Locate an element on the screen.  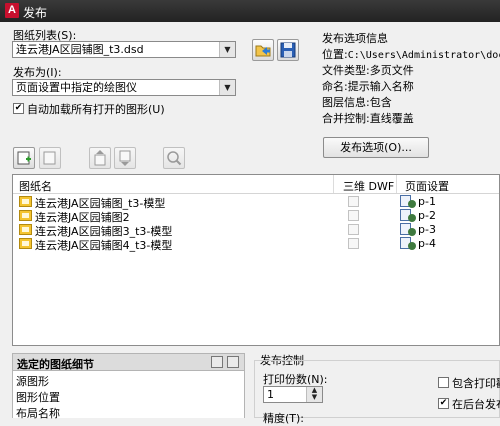
details-header: 选定的图纸细节 is located at coordinates (128, 362).